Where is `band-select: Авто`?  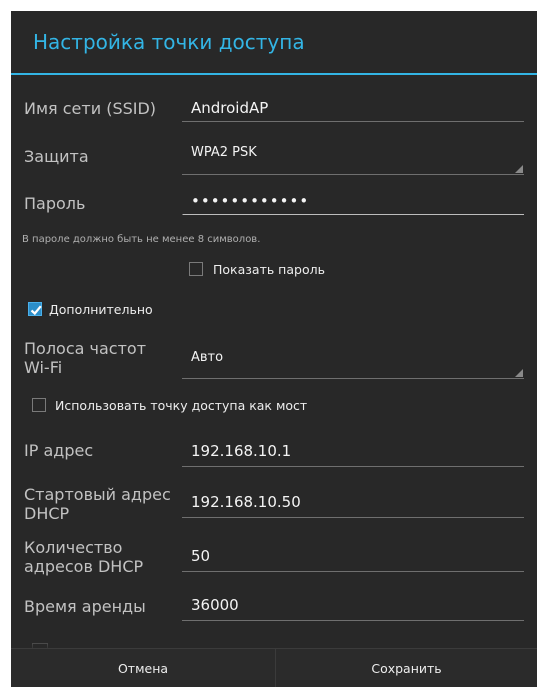 band-select: Авто is located at coordinates (207, 357).